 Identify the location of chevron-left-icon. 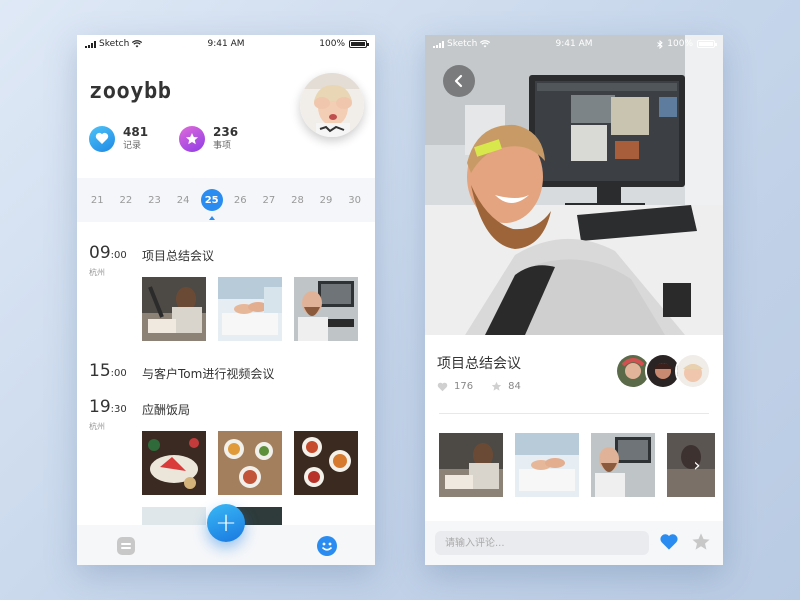
(458, 81).